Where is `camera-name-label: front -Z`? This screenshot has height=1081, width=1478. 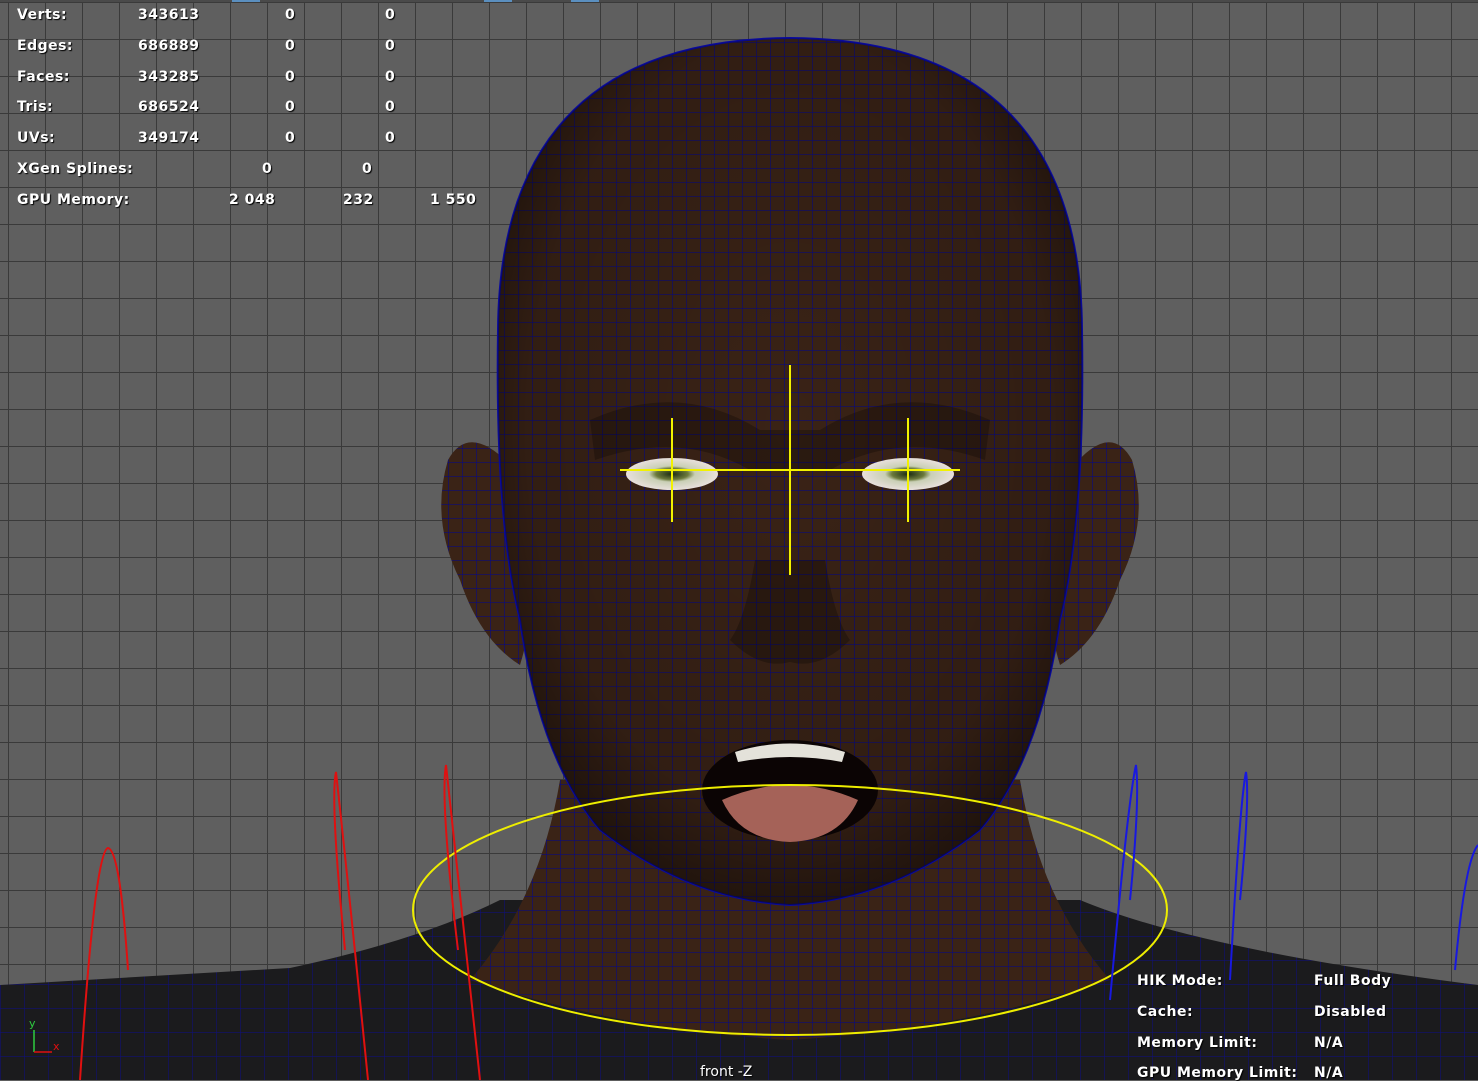
camera-name-label: front -Z is located at coordinates (726, 1072).